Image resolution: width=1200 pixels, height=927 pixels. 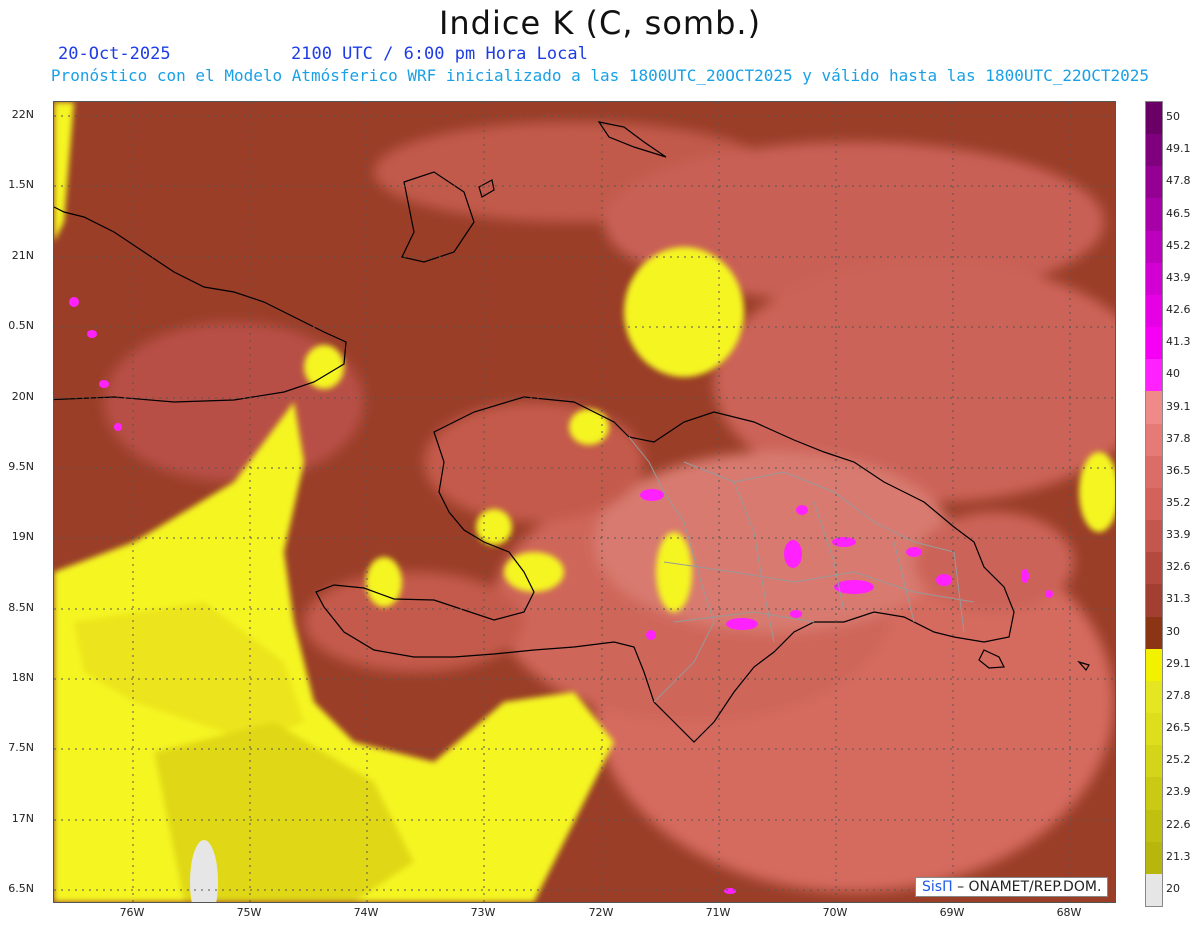 What do you see at coordinates (1173, 374) in the screenshot?
I see `legend-label: 40` at bounding box center [1173, 374].